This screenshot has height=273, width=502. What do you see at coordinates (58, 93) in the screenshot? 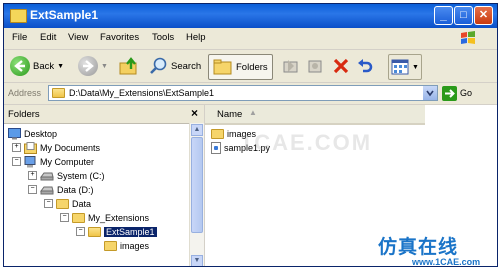
I see `address-folder-icon` at bounding box center [58, 93].